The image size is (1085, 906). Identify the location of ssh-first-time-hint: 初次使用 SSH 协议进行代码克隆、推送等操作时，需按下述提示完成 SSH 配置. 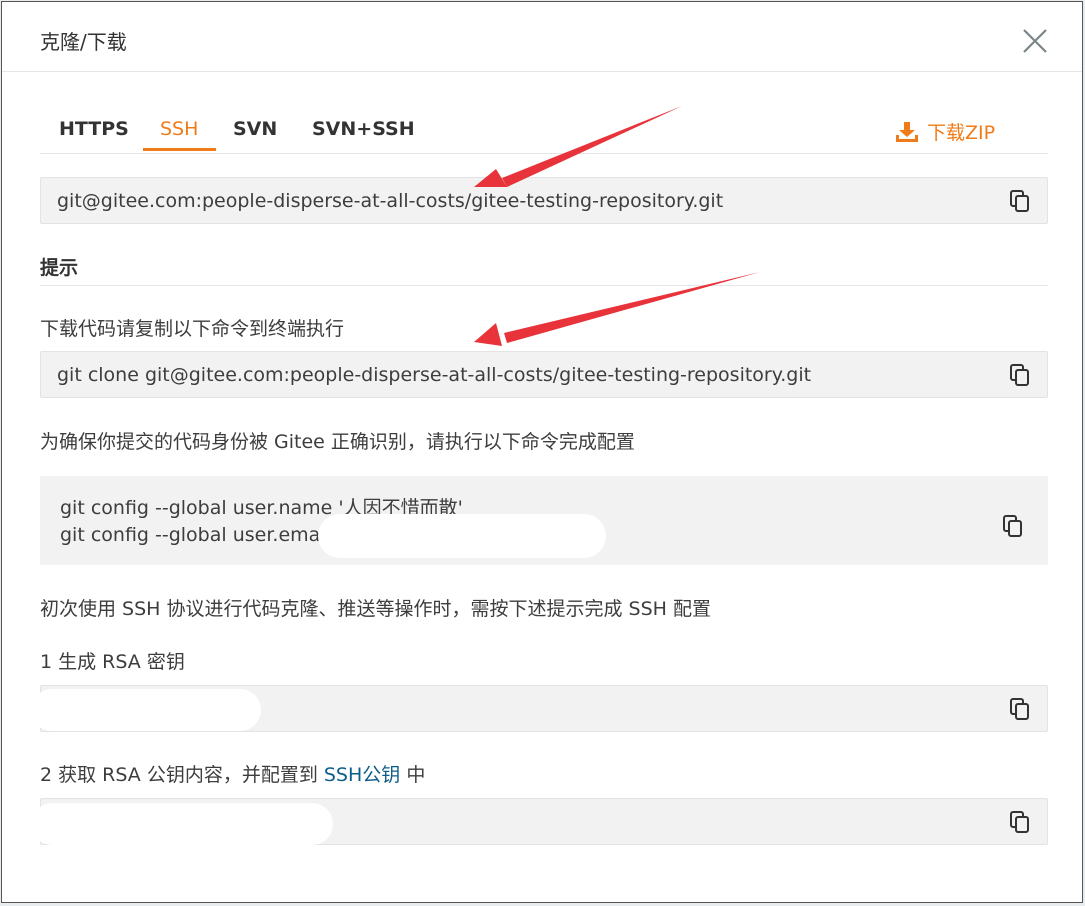
(375, 609).